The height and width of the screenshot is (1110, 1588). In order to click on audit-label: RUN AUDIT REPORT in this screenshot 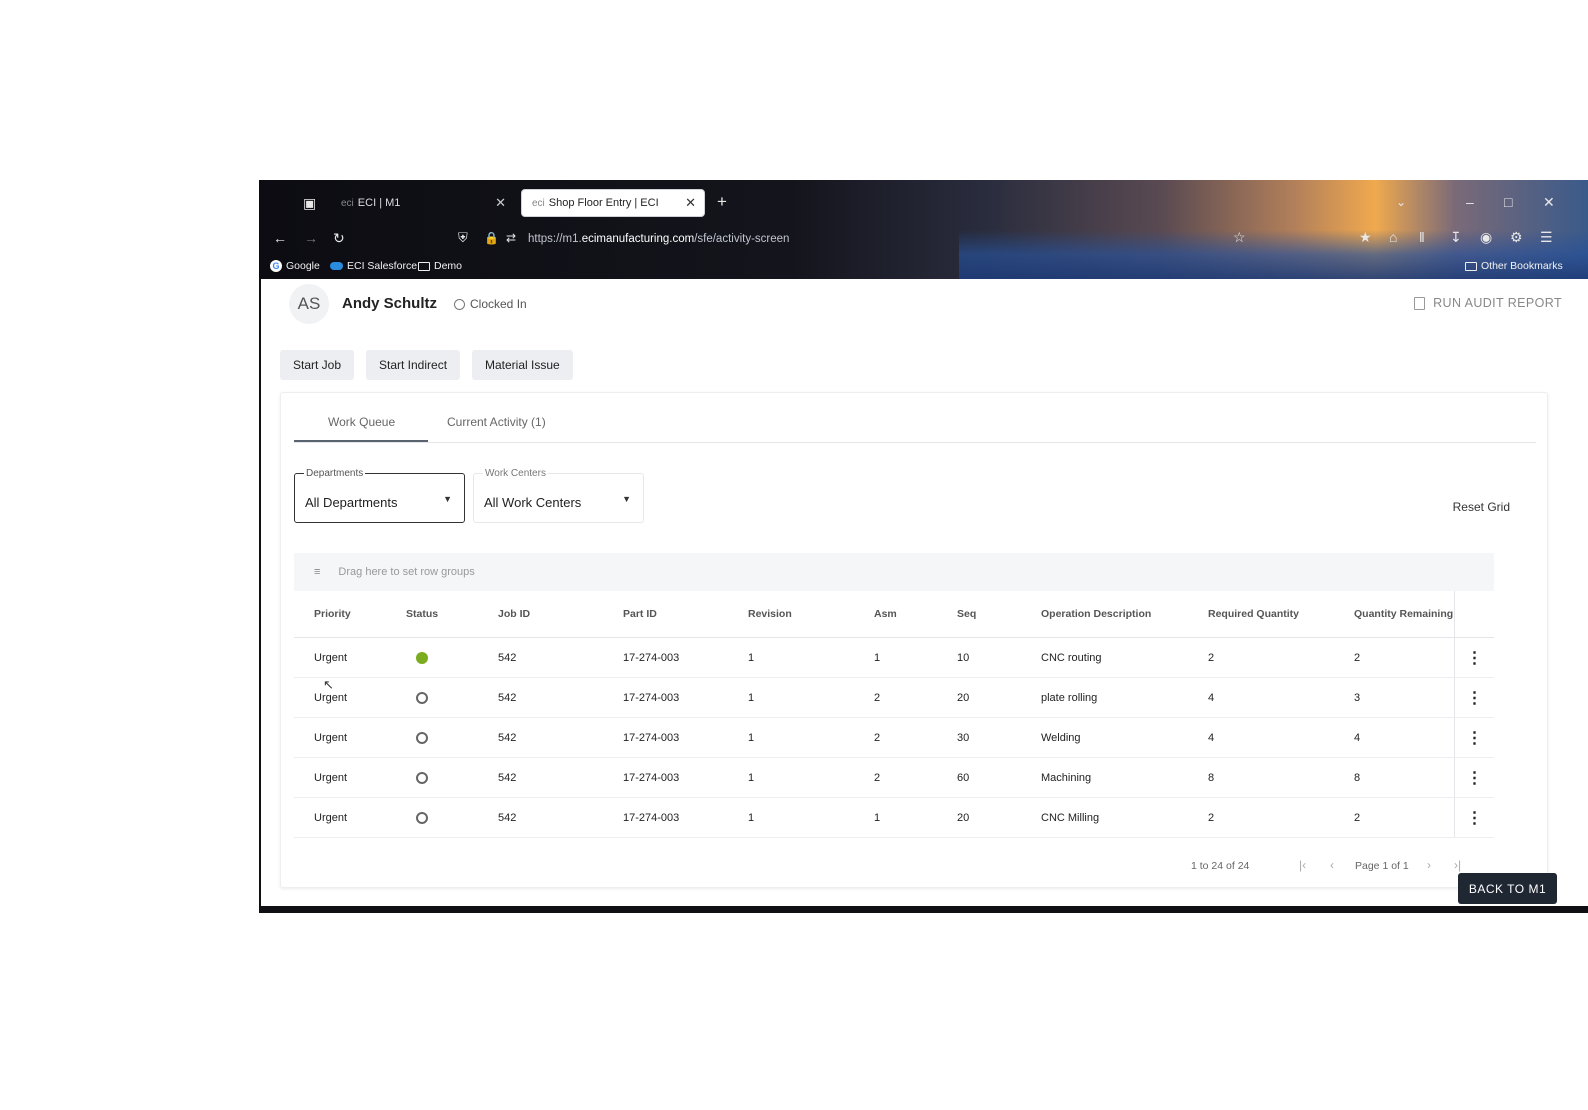, I will do `click(1497, 303)`.